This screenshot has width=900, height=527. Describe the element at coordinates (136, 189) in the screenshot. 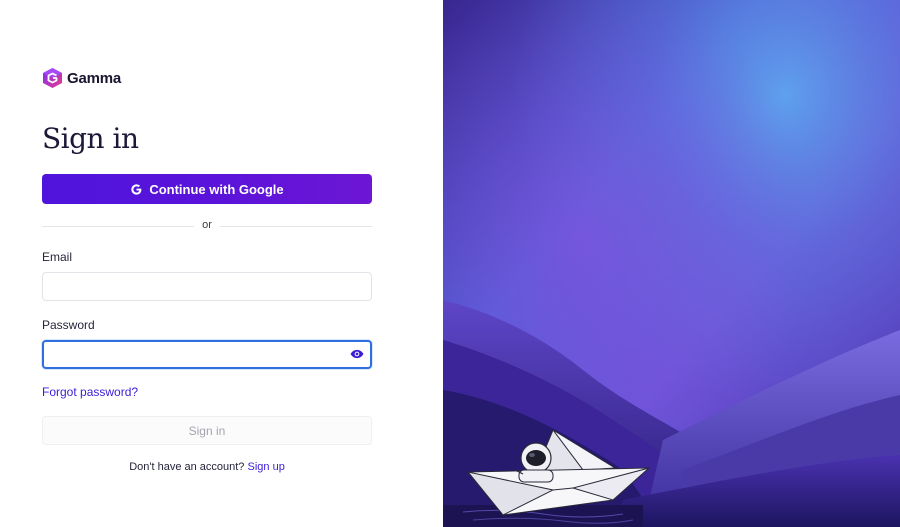

I see `google-icon` at that location.